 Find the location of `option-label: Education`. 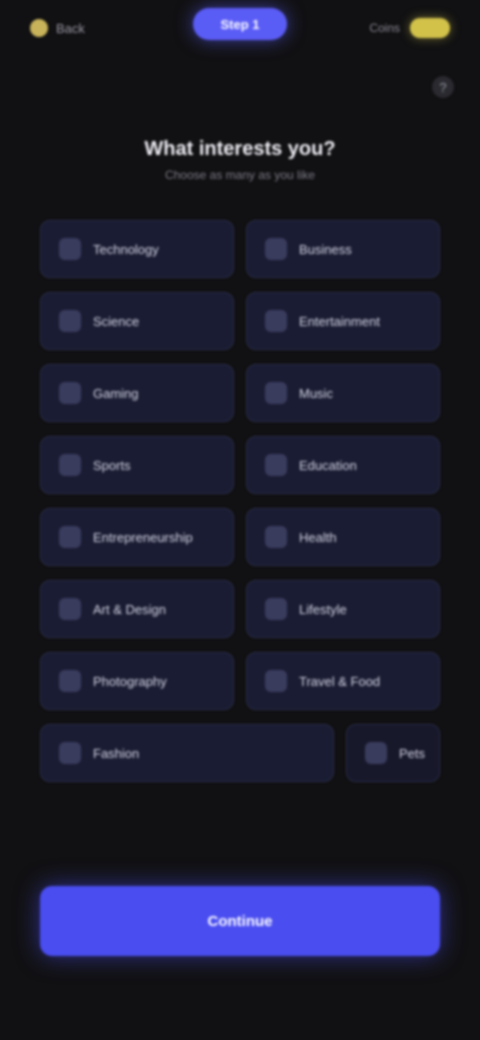

option-label: Education is located at coordinates (328, 465).